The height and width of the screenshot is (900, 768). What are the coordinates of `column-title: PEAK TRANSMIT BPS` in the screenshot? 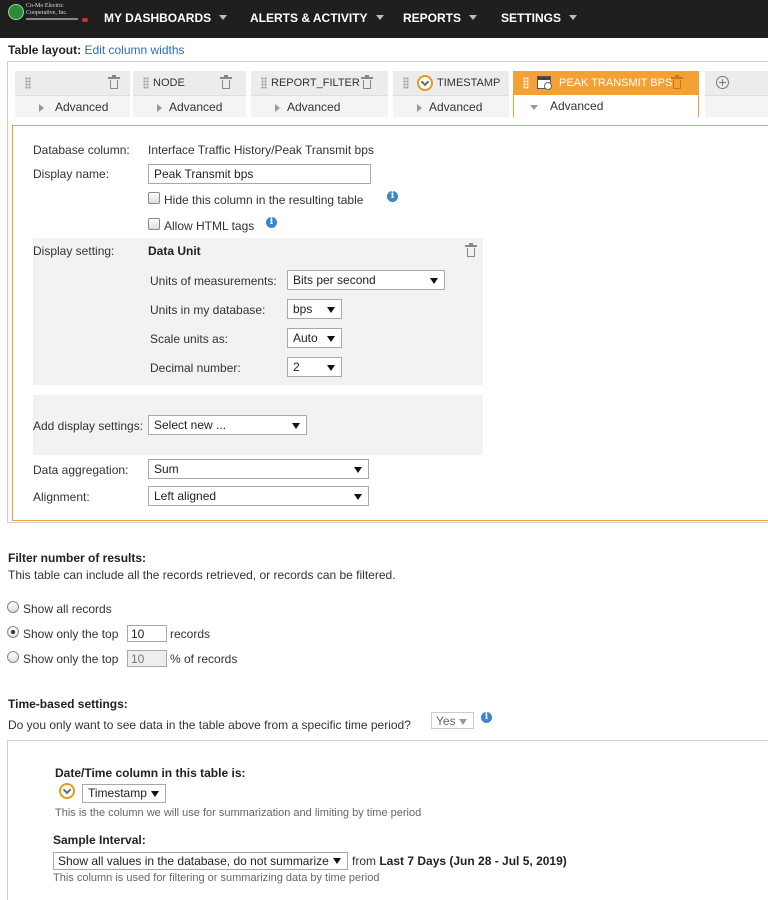 It's located at (616, 83).